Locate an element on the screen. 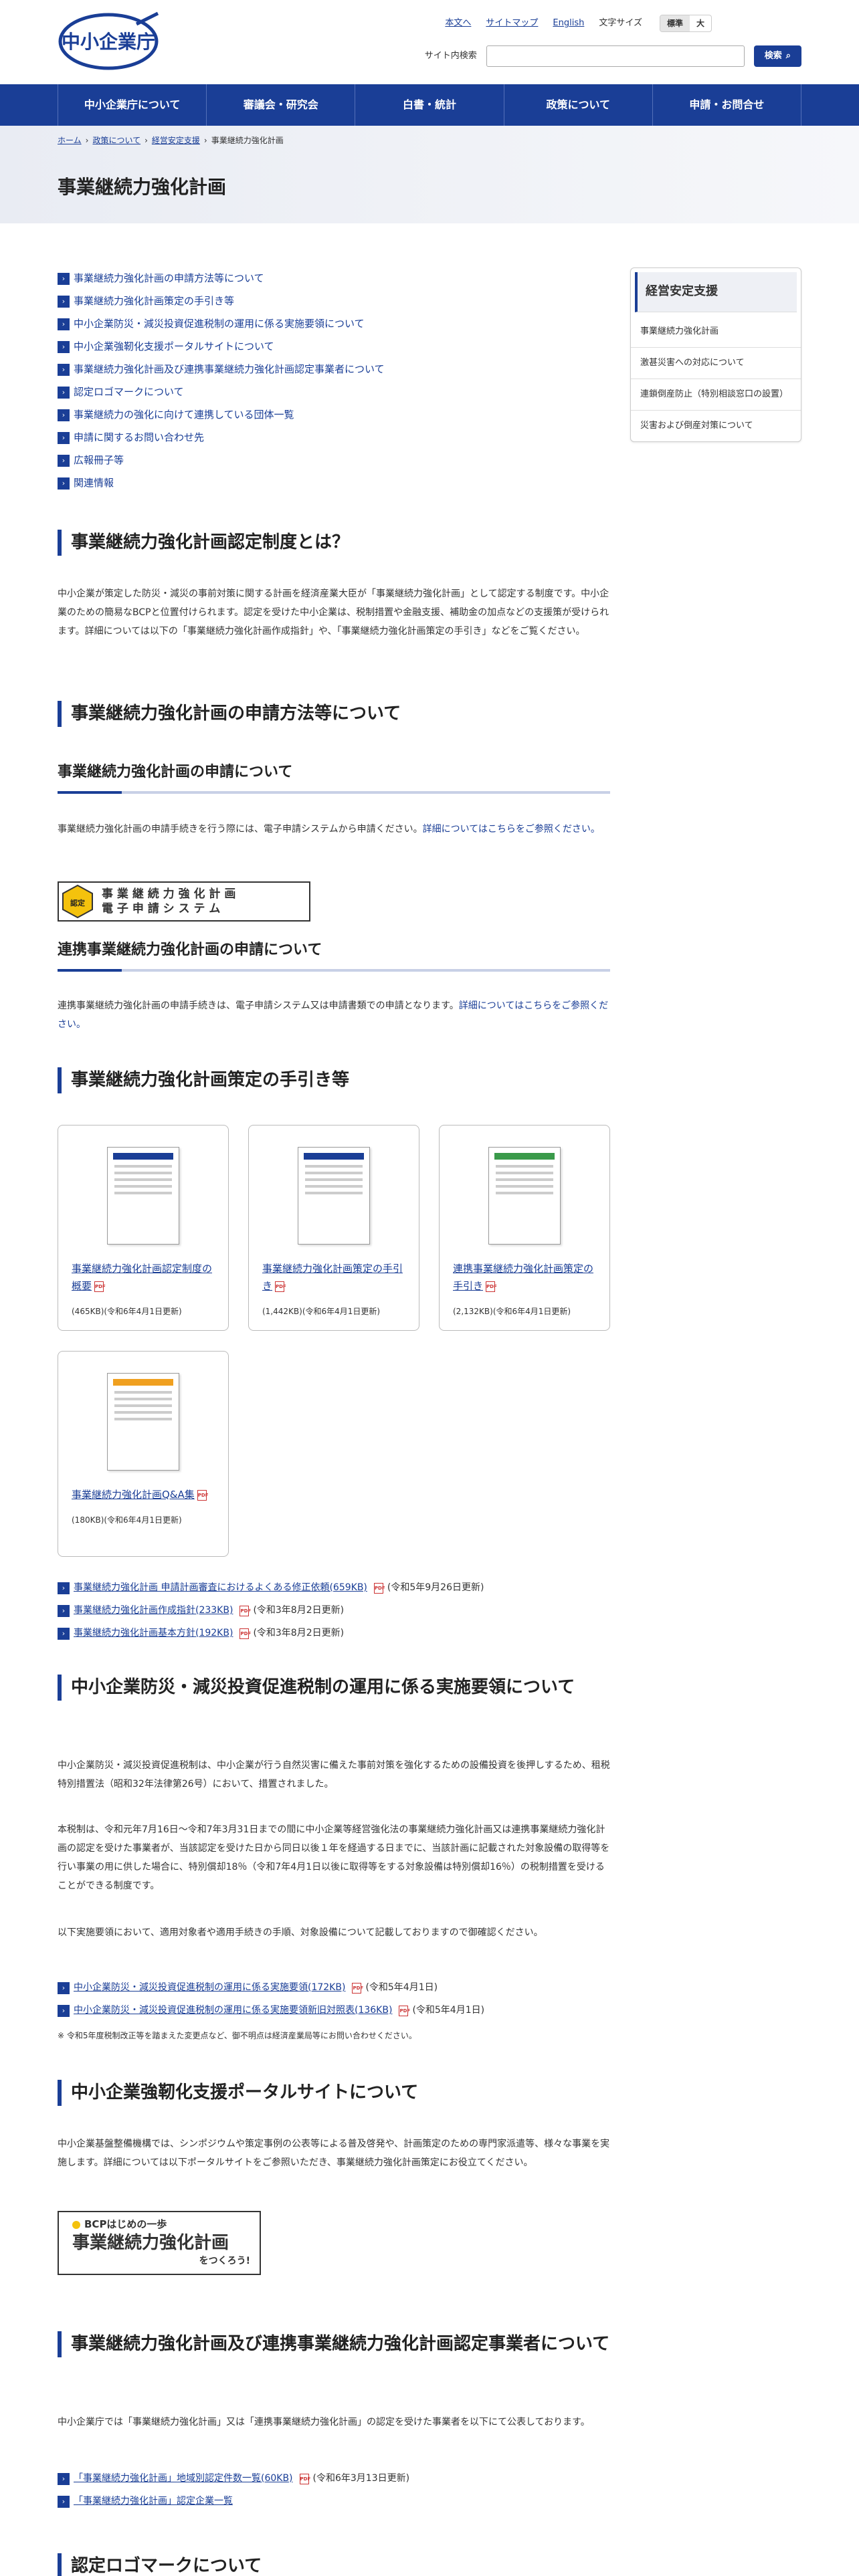  nav-whitepaper: 白書・統計 is located at coordinates (429, 105).